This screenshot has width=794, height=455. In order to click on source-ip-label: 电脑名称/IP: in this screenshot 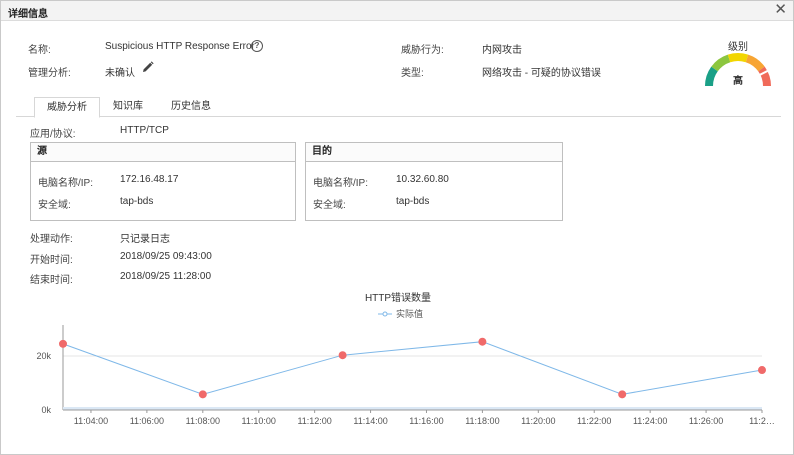, I will do `click(66, 183)`.